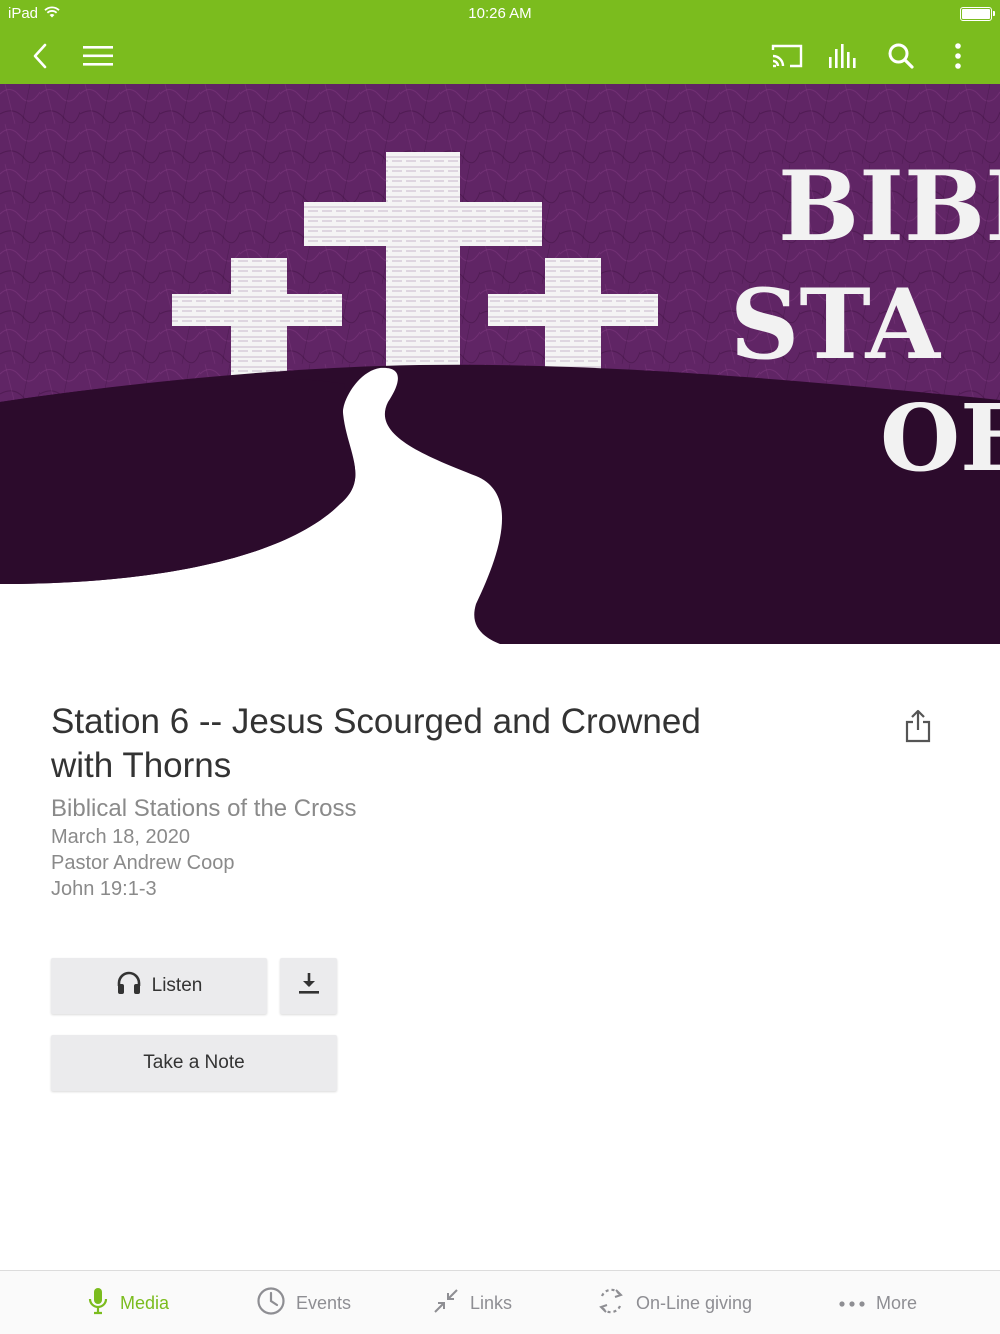 Image resolution: width=1000 pixels, height=1334 pixels. I want to click on download-button, so click(308, 986).